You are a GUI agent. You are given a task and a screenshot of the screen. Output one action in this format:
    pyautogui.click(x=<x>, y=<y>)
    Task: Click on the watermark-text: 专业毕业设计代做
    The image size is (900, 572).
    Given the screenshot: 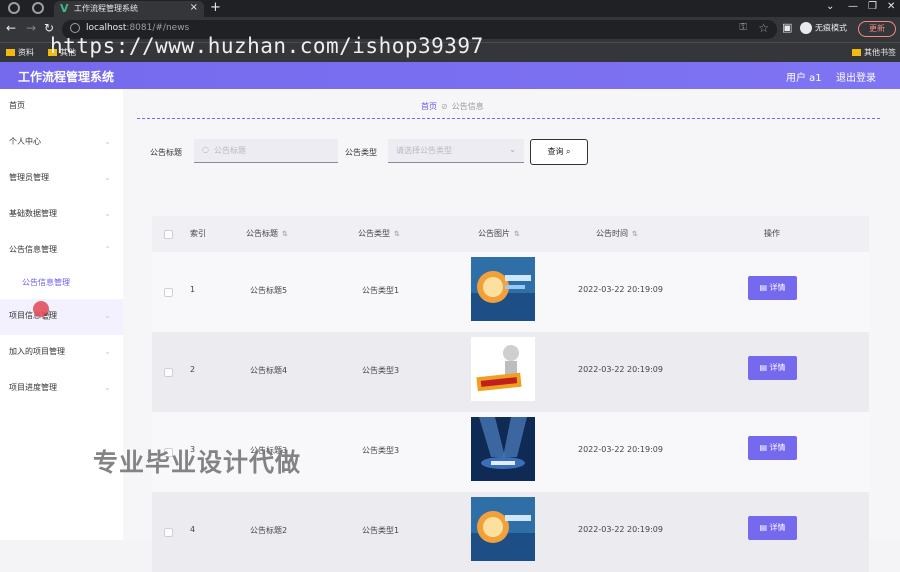 What is the action you would take?
    pyautogui.click(x=197, y=462)
    